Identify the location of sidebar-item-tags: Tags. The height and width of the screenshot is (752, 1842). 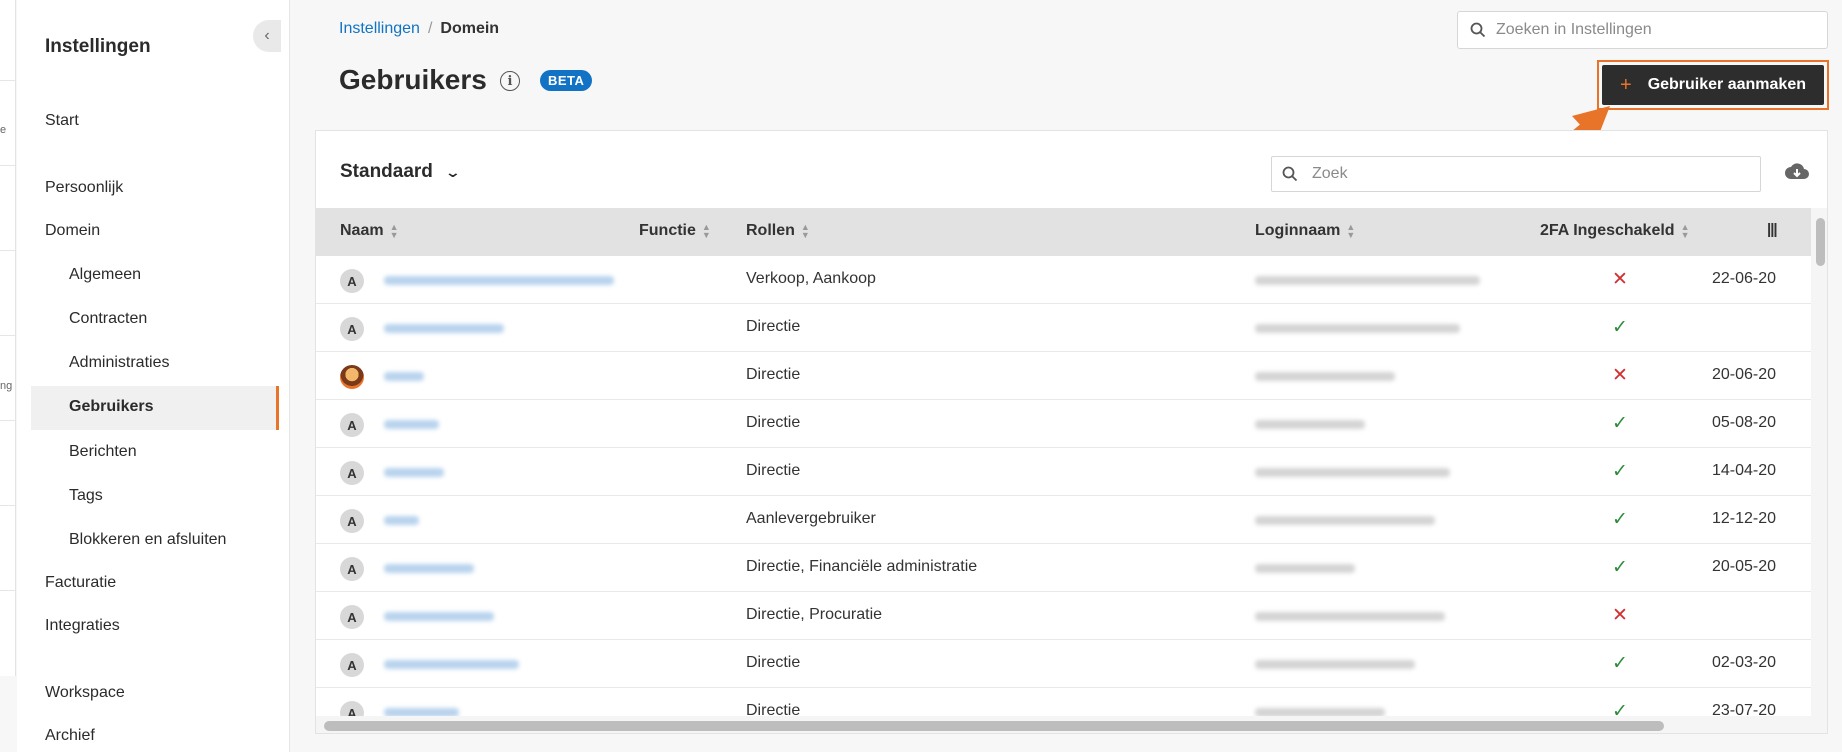
(86, 496).